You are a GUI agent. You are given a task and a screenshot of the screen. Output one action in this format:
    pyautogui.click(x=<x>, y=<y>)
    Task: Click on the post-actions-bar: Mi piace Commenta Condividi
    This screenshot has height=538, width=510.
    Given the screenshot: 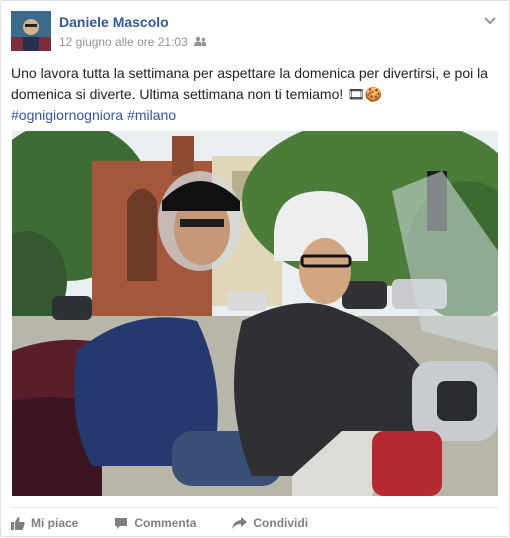 What is the action you would take?
    pyautogui.click(x=255, y=522)
    